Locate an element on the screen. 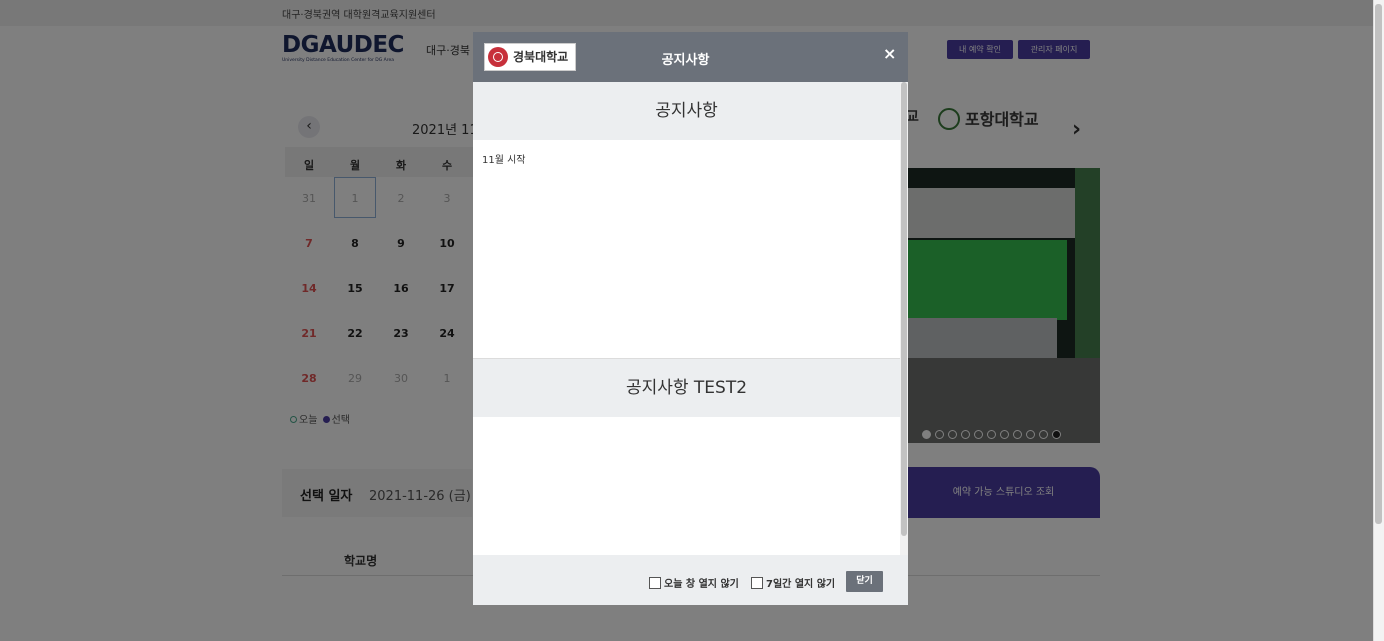  close-icon: × is located at coordinates (889, 53).